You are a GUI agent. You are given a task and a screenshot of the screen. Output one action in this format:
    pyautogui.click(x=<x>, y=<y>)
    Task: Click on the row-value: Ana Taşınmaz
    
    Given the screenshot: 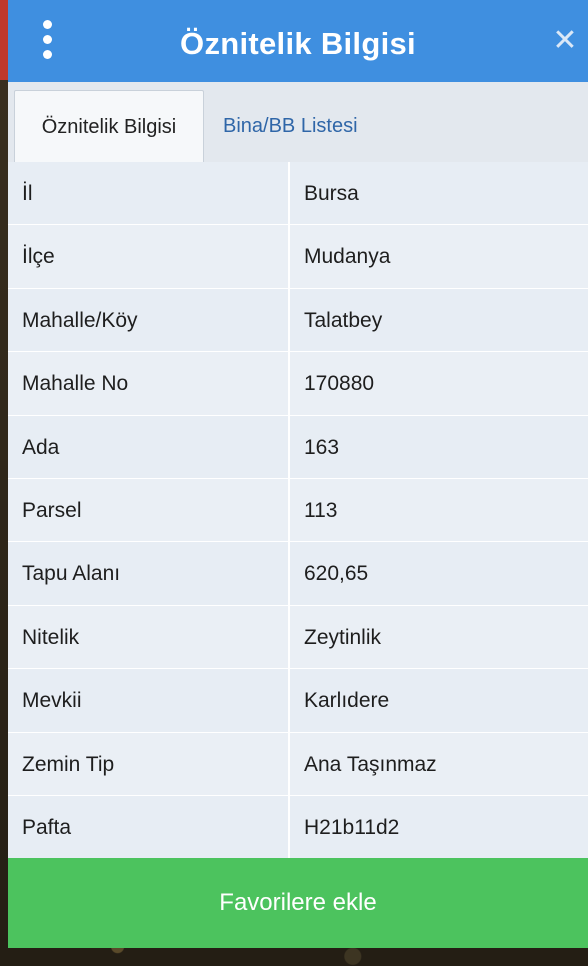 What is the action you would take?
    pyautogui.click(x=370, y=764)
    